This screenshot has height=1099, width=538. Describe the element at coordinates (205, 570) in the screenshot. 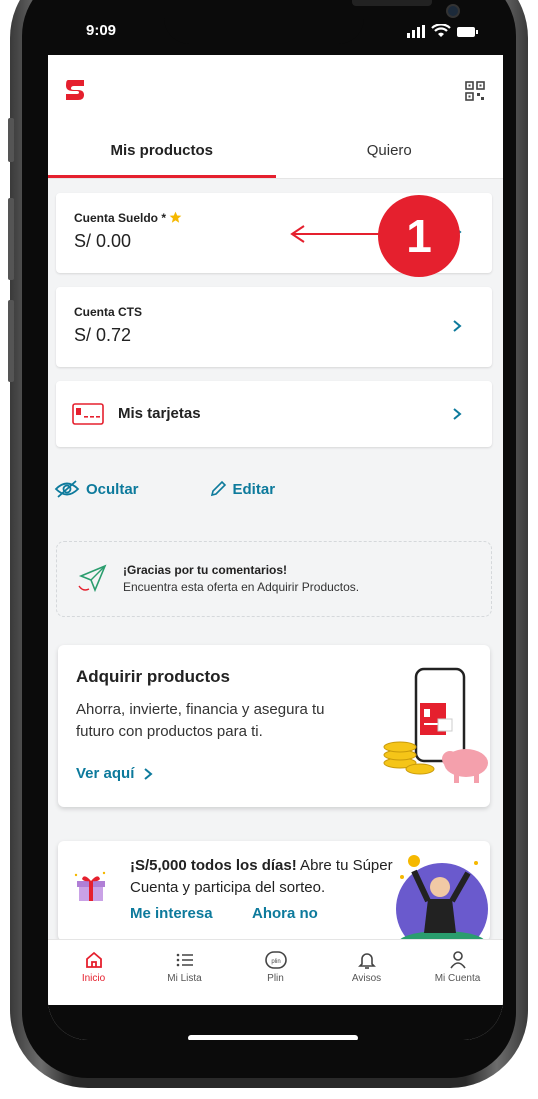

I see `feedback-title: ¡Gracias por tu comentarios!` at that location.